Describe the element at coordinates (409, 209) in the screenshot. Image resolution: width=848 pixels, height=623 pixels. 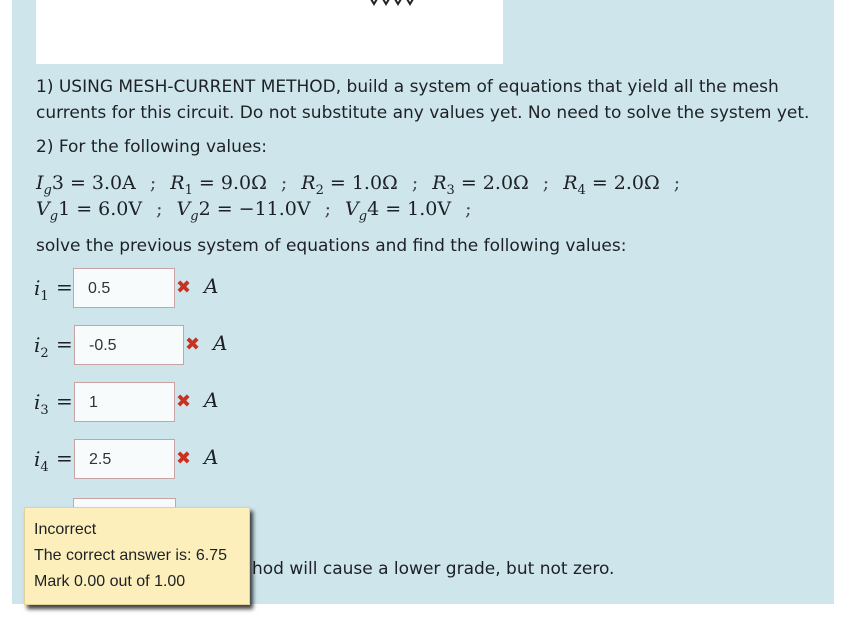
I see `math-value: 4 = 1.0V` at that location.